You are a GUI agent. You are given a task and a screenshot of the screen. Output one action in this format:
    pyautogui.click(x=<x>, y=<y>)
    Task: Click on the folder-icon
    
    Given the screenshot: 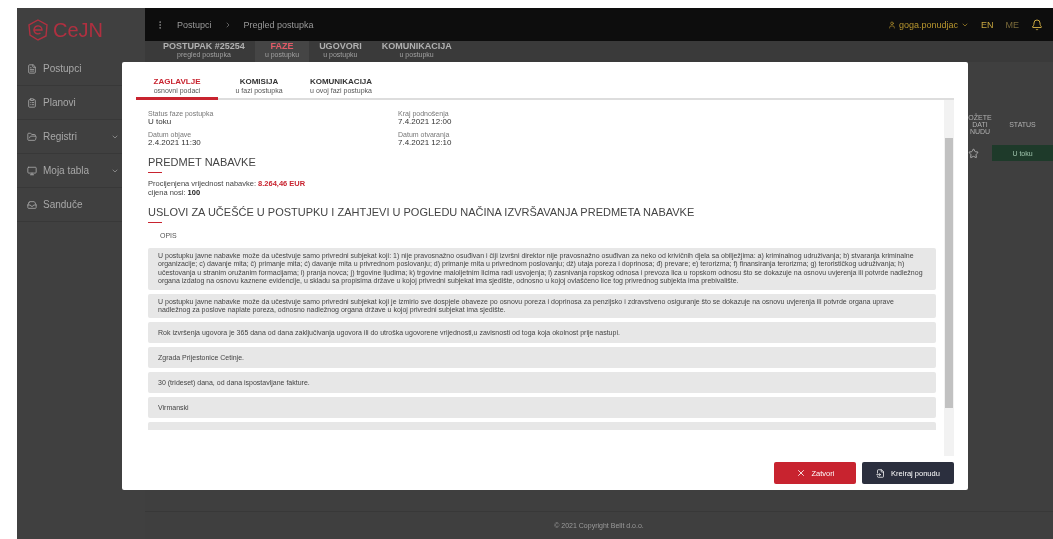 What is the action you would take?
    pyautogui.click(x=32, y=136)
    